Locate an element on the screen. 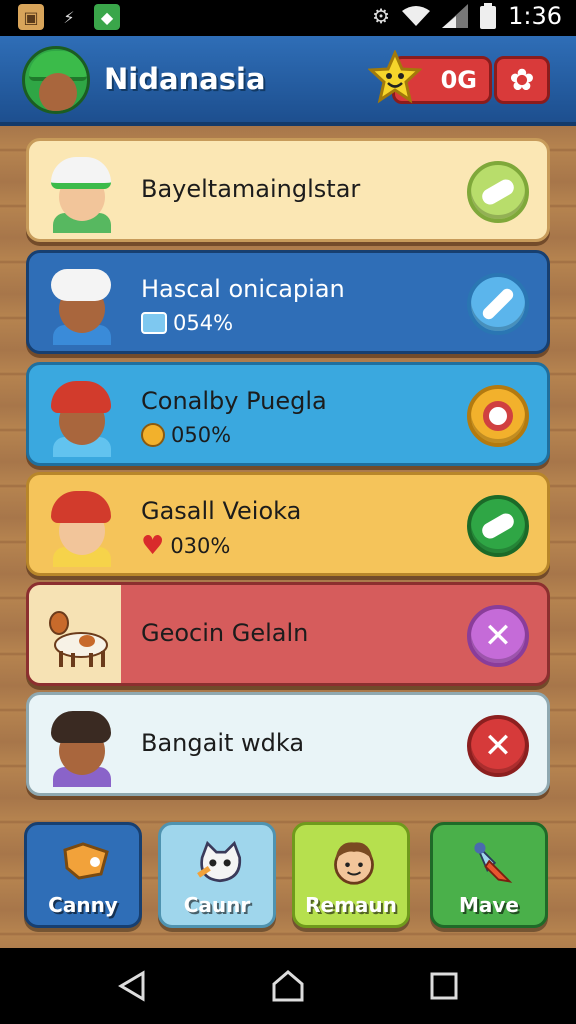  character-name: Hascal onicapian is located at coordinates (243, 289).